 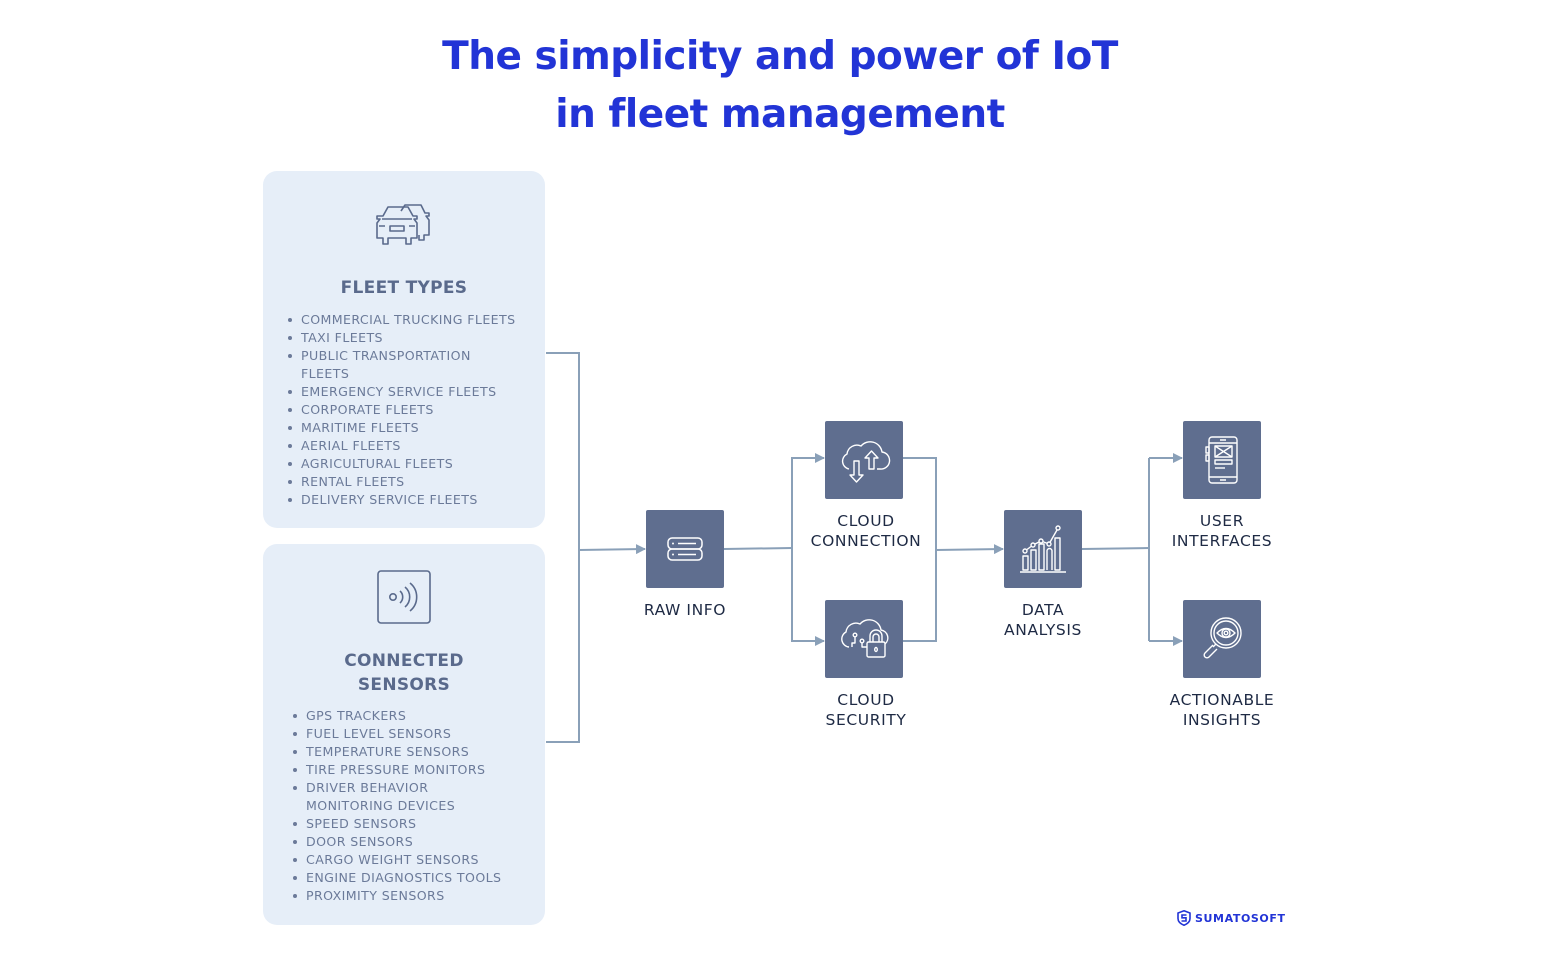 What do you see at coordinates (408, 446) in the screenshot?
I see `list-item: AERIAL FLEETS` at bounding box center [408, 446].